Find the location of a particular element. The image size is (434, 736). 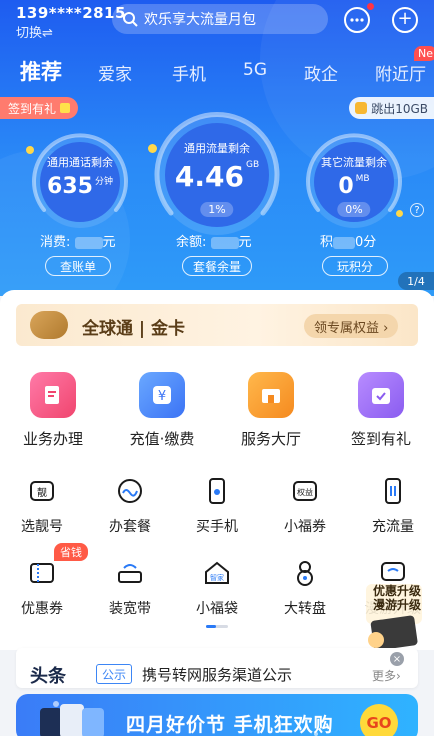

coupon-label: 小福券 is located at coordinates (305, 526).